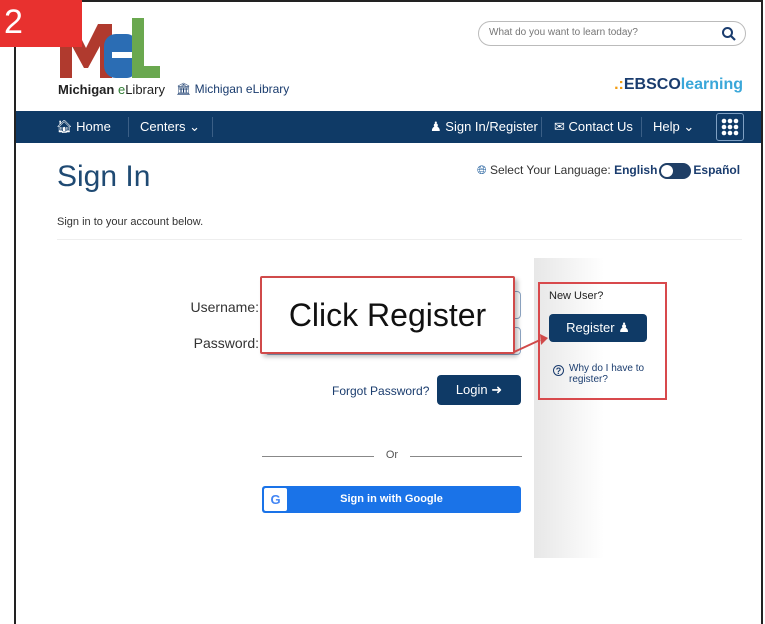 The image size is (765, 624). I want to click on step-badge: 2, so click(41, 23).